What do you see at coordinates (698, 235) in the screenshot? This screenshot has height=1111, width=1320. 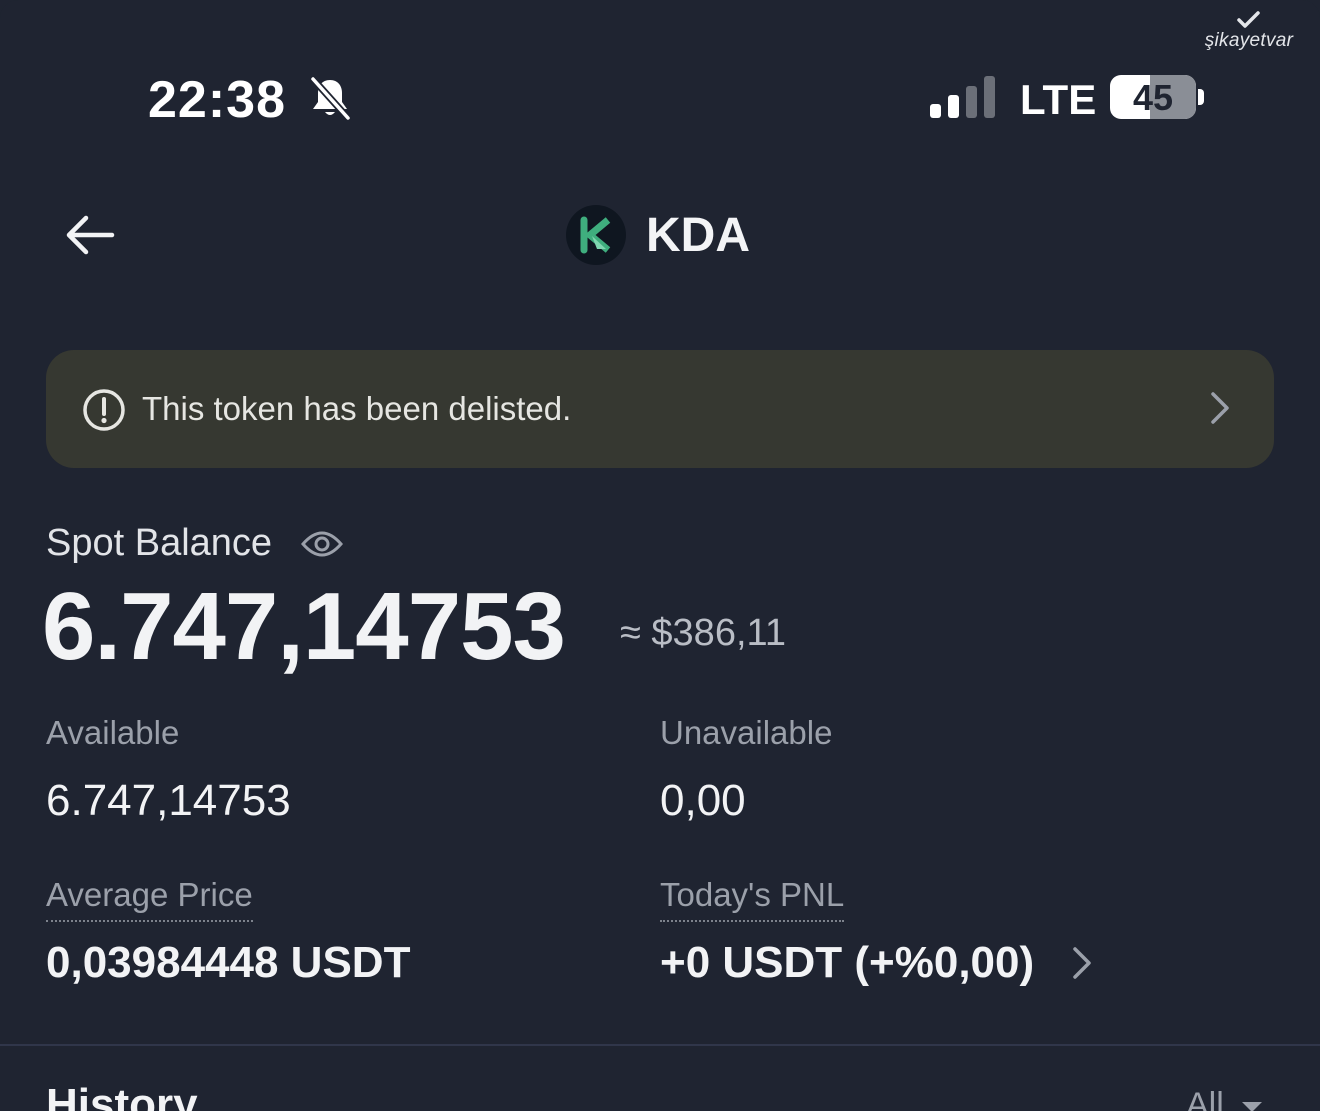 I see `page-title: KDA` at bounding box center [698, 235].